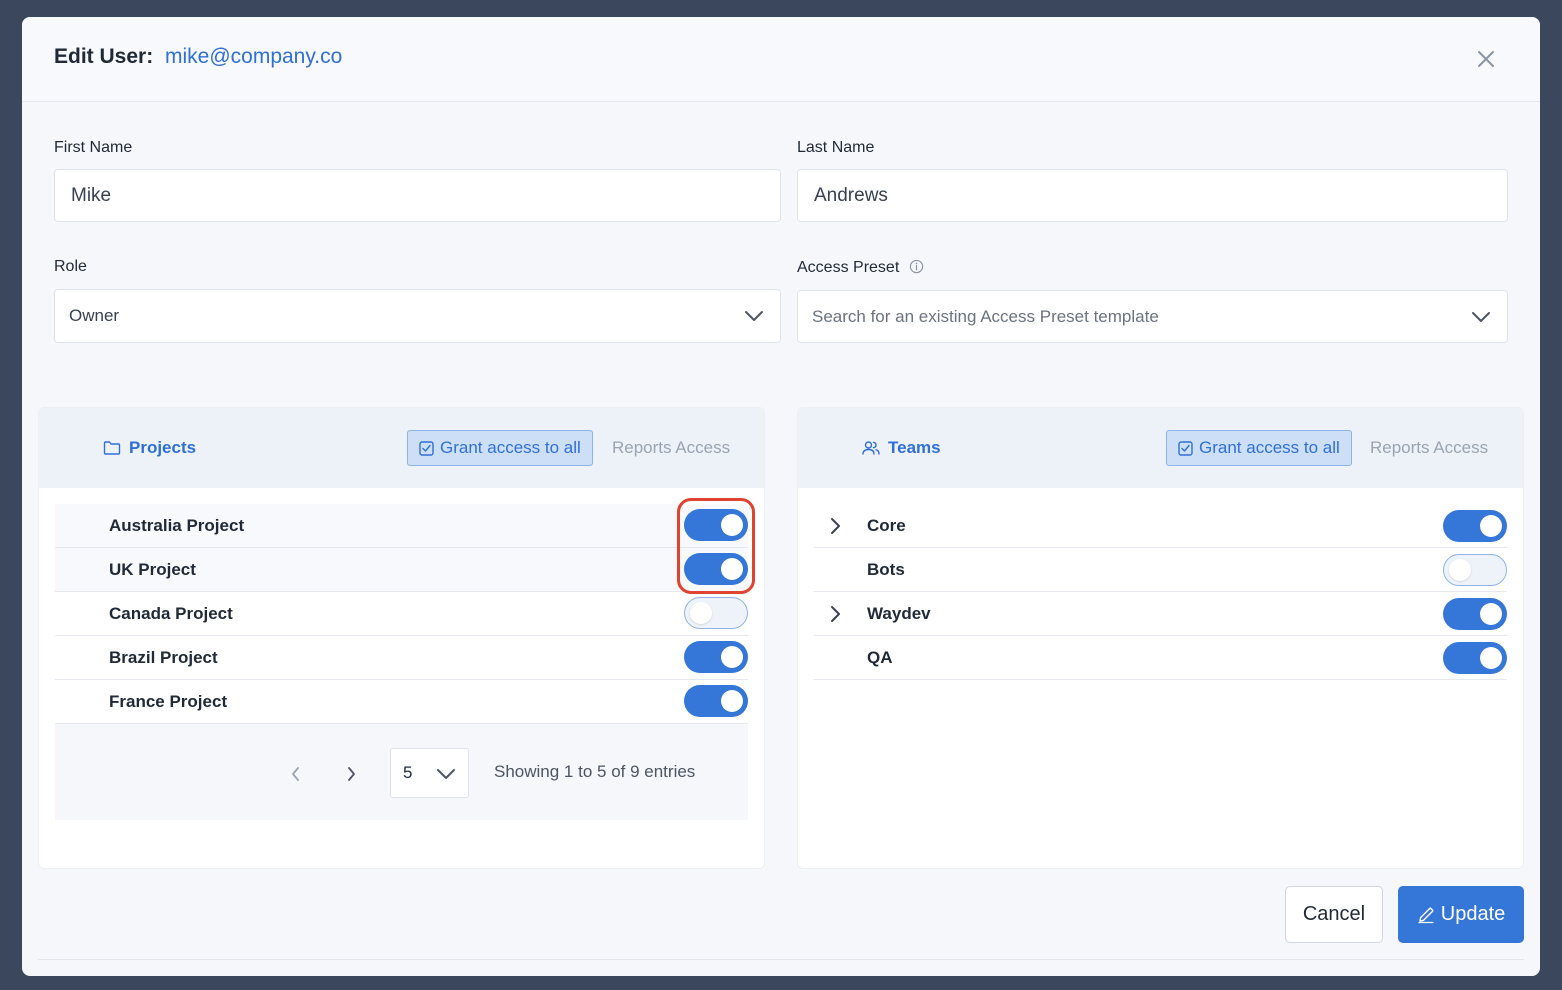 Image resolution: width=1562 pixels, height=990 pixels. I want to click on chevron-left-icon, so click(296, 774).